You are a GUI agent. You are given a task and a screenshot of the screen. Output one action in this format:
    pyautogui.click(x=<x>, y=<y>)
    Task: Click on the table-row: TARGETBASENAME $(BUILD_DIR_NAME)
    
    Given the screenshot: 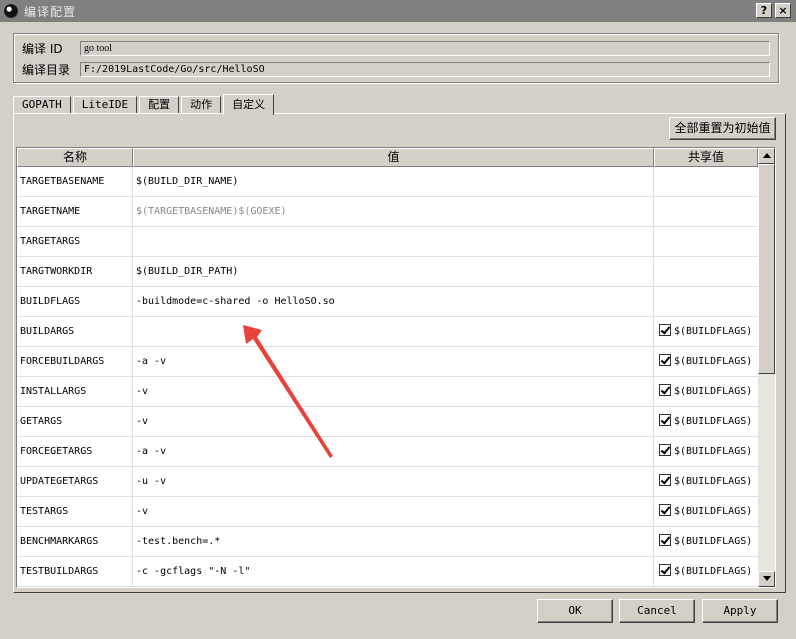 What is the action you would take?
    pyautogui.click(x=387, y=182)
    